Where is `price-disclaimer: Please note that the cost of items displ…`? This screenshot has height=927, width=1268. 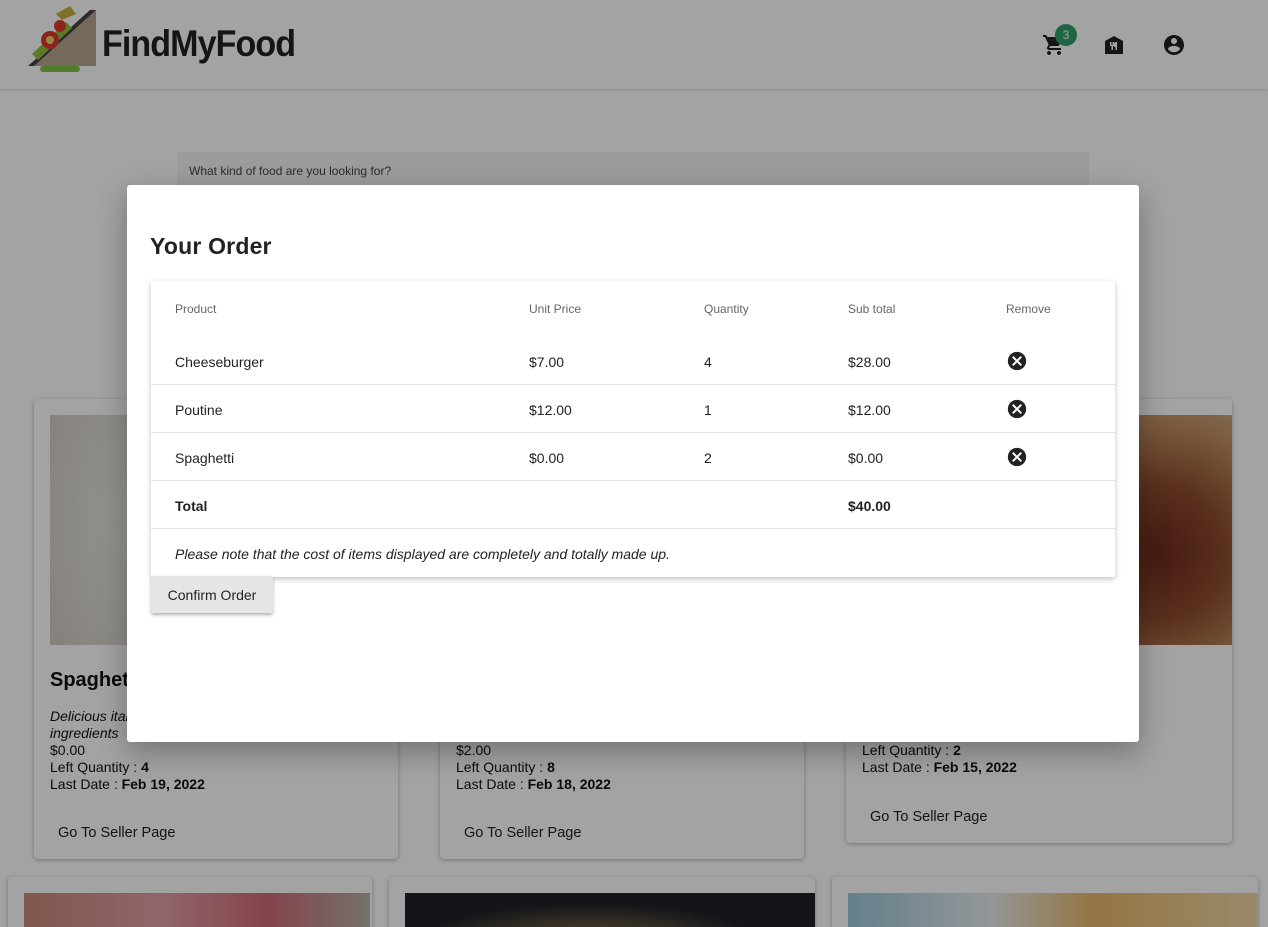
price-disclaimer: Please note that the cost of items displ… is located at coordinates (422, 554).